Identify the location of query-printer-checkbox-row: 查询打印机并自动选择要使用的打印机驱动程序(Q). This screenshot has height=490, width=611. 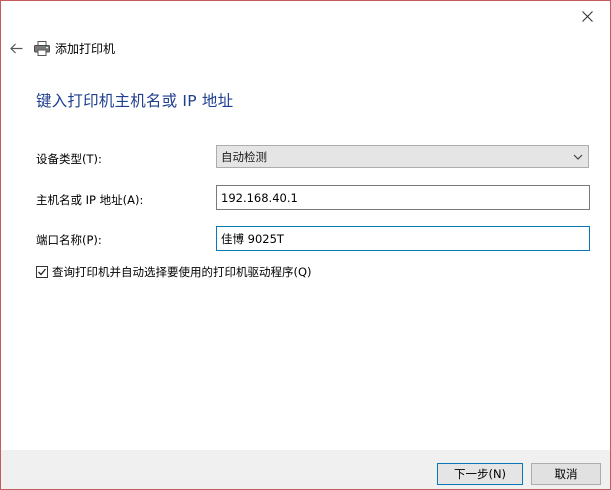
(174, 272).